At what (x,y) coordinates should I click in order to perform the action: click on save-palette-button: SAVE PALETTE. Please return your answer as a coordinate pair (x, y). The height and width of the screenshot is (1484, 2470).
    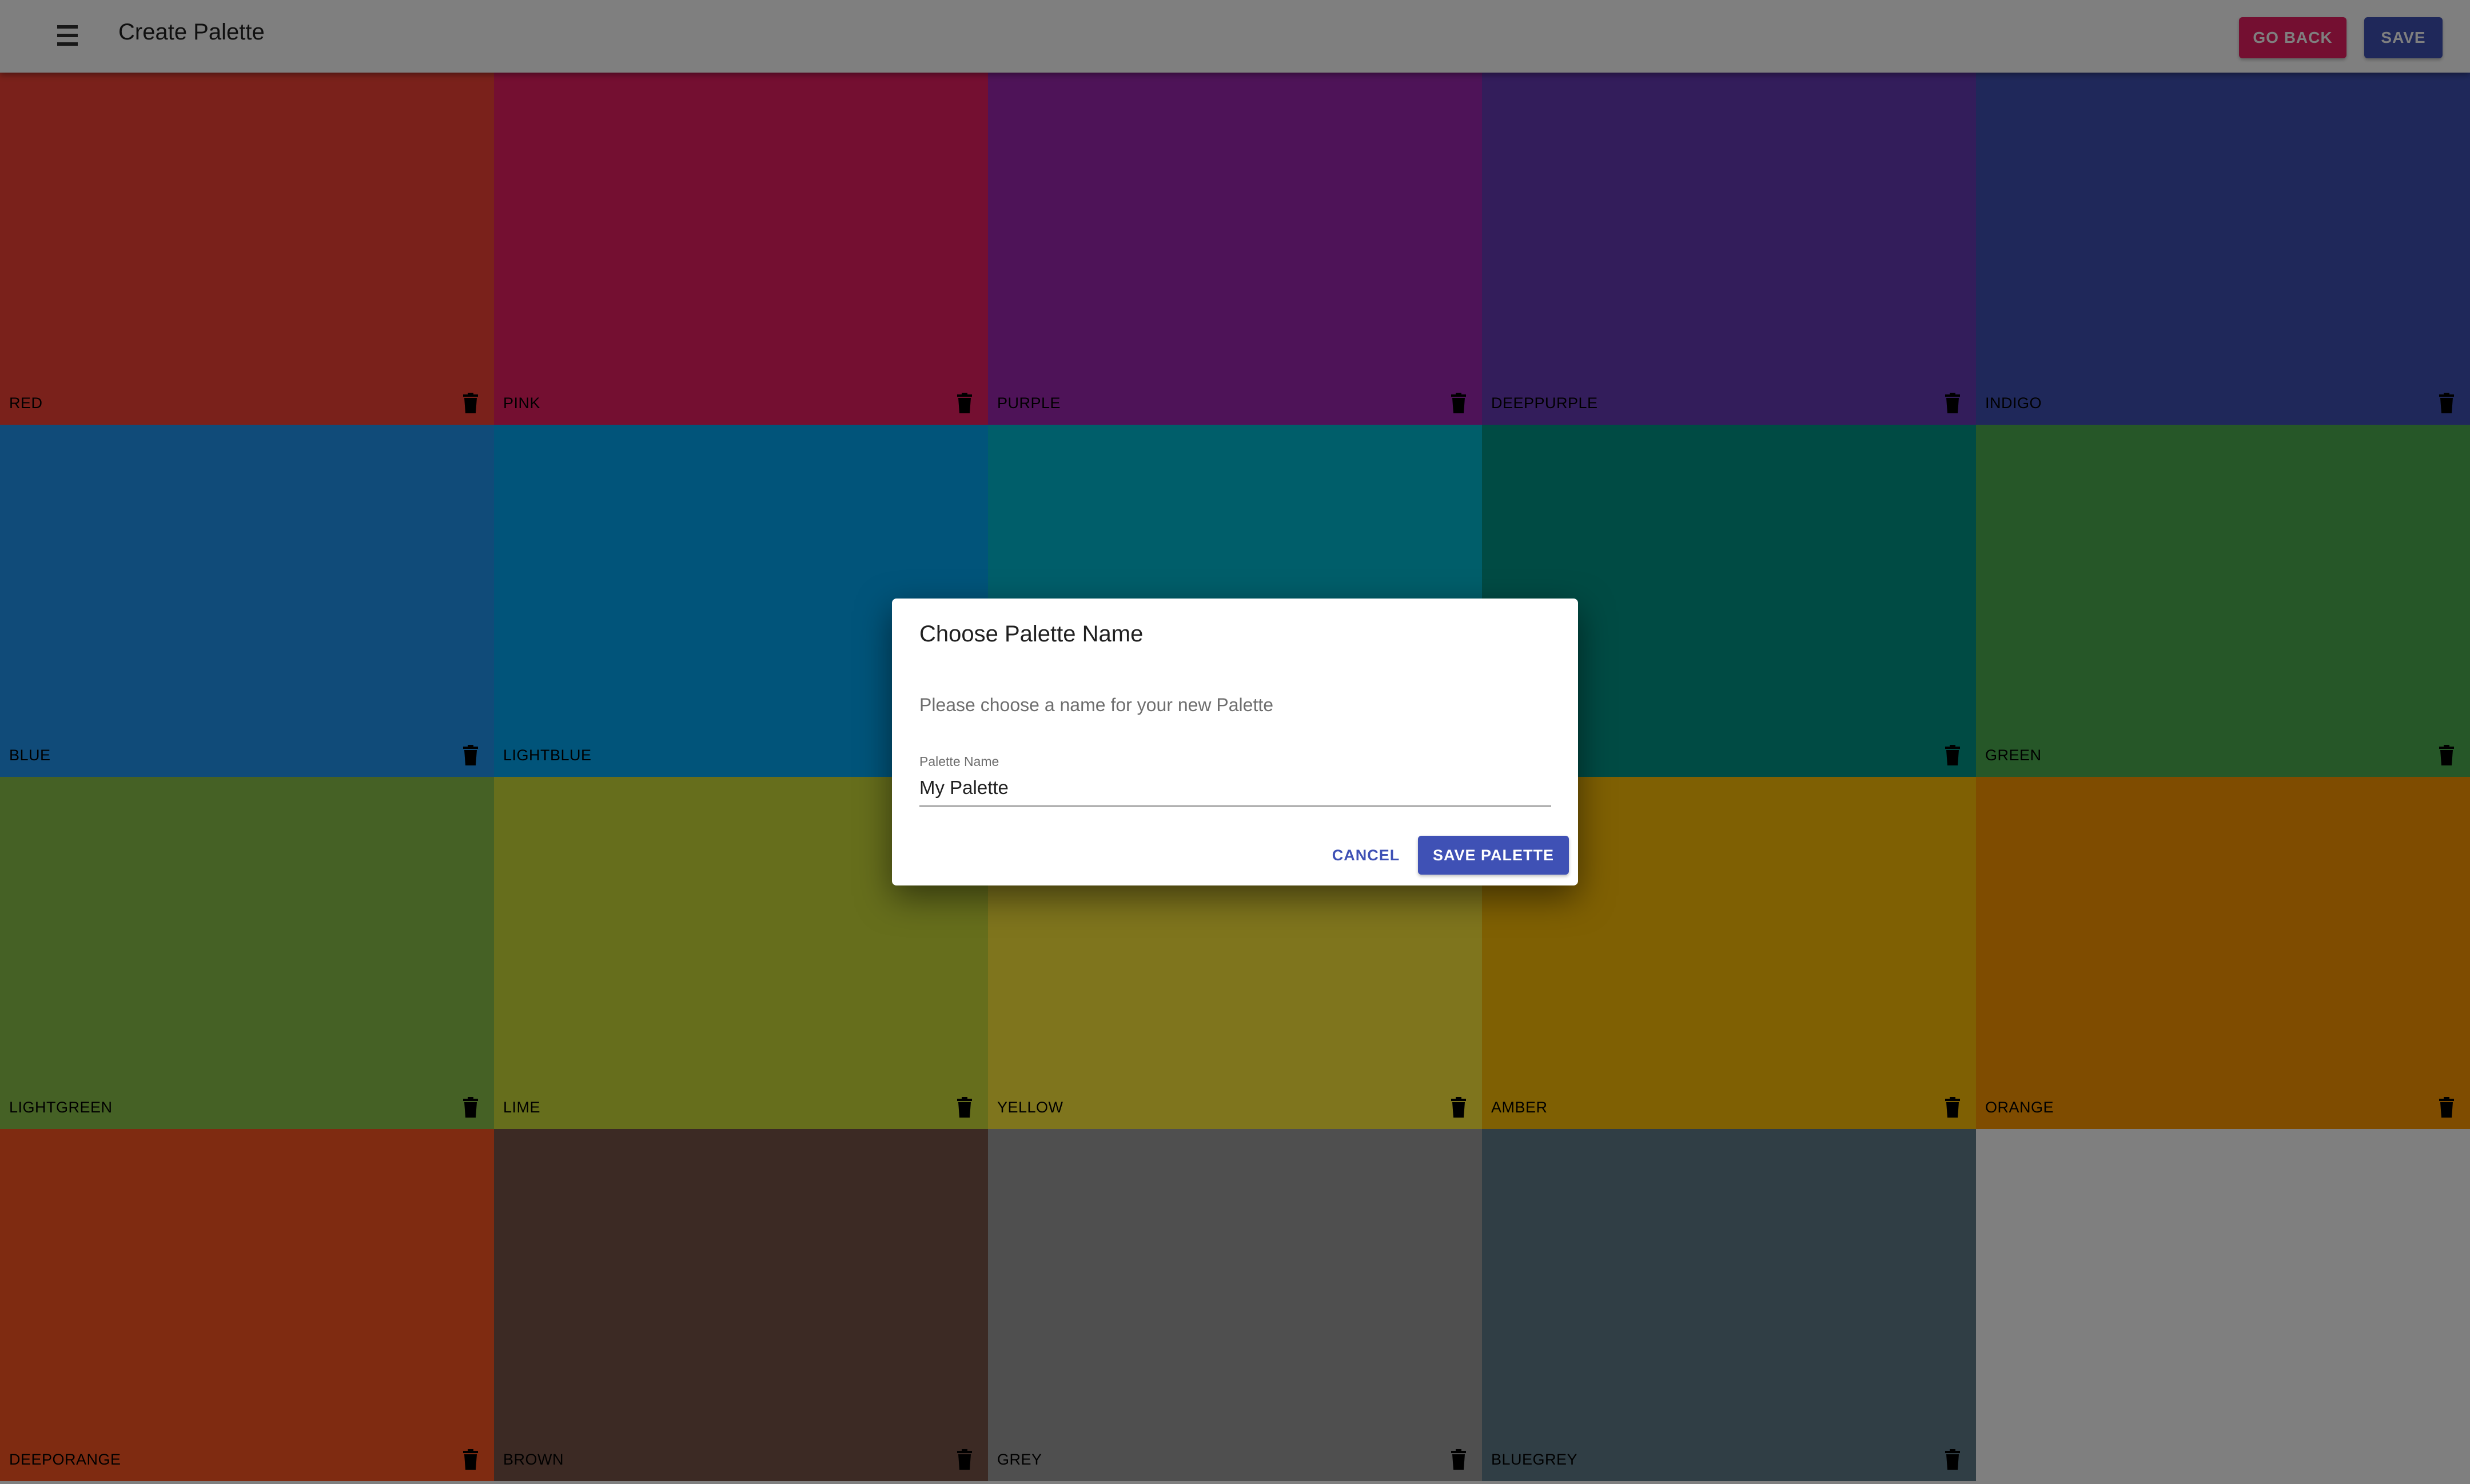
    Looking at the image, I should click on (1494, 856).